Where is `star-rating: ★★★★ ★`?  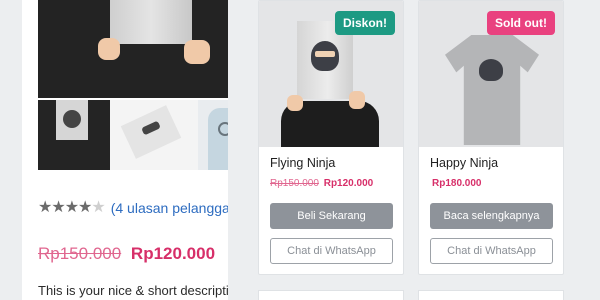 star-rating: ★★★★ ★ is located at coordinates (72, 207).